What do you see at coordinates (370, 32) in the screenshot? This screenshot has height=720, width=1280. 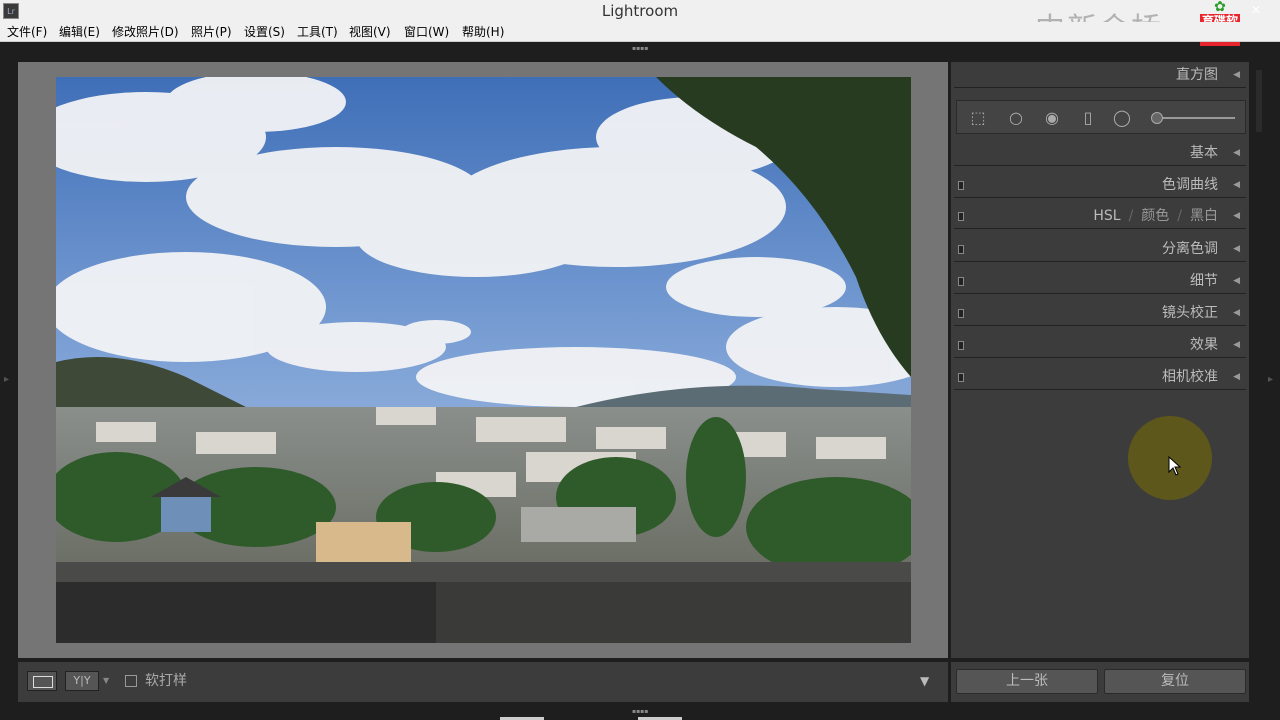 I see `menu-view: 视图(V)` at bounding box center [370, 32].